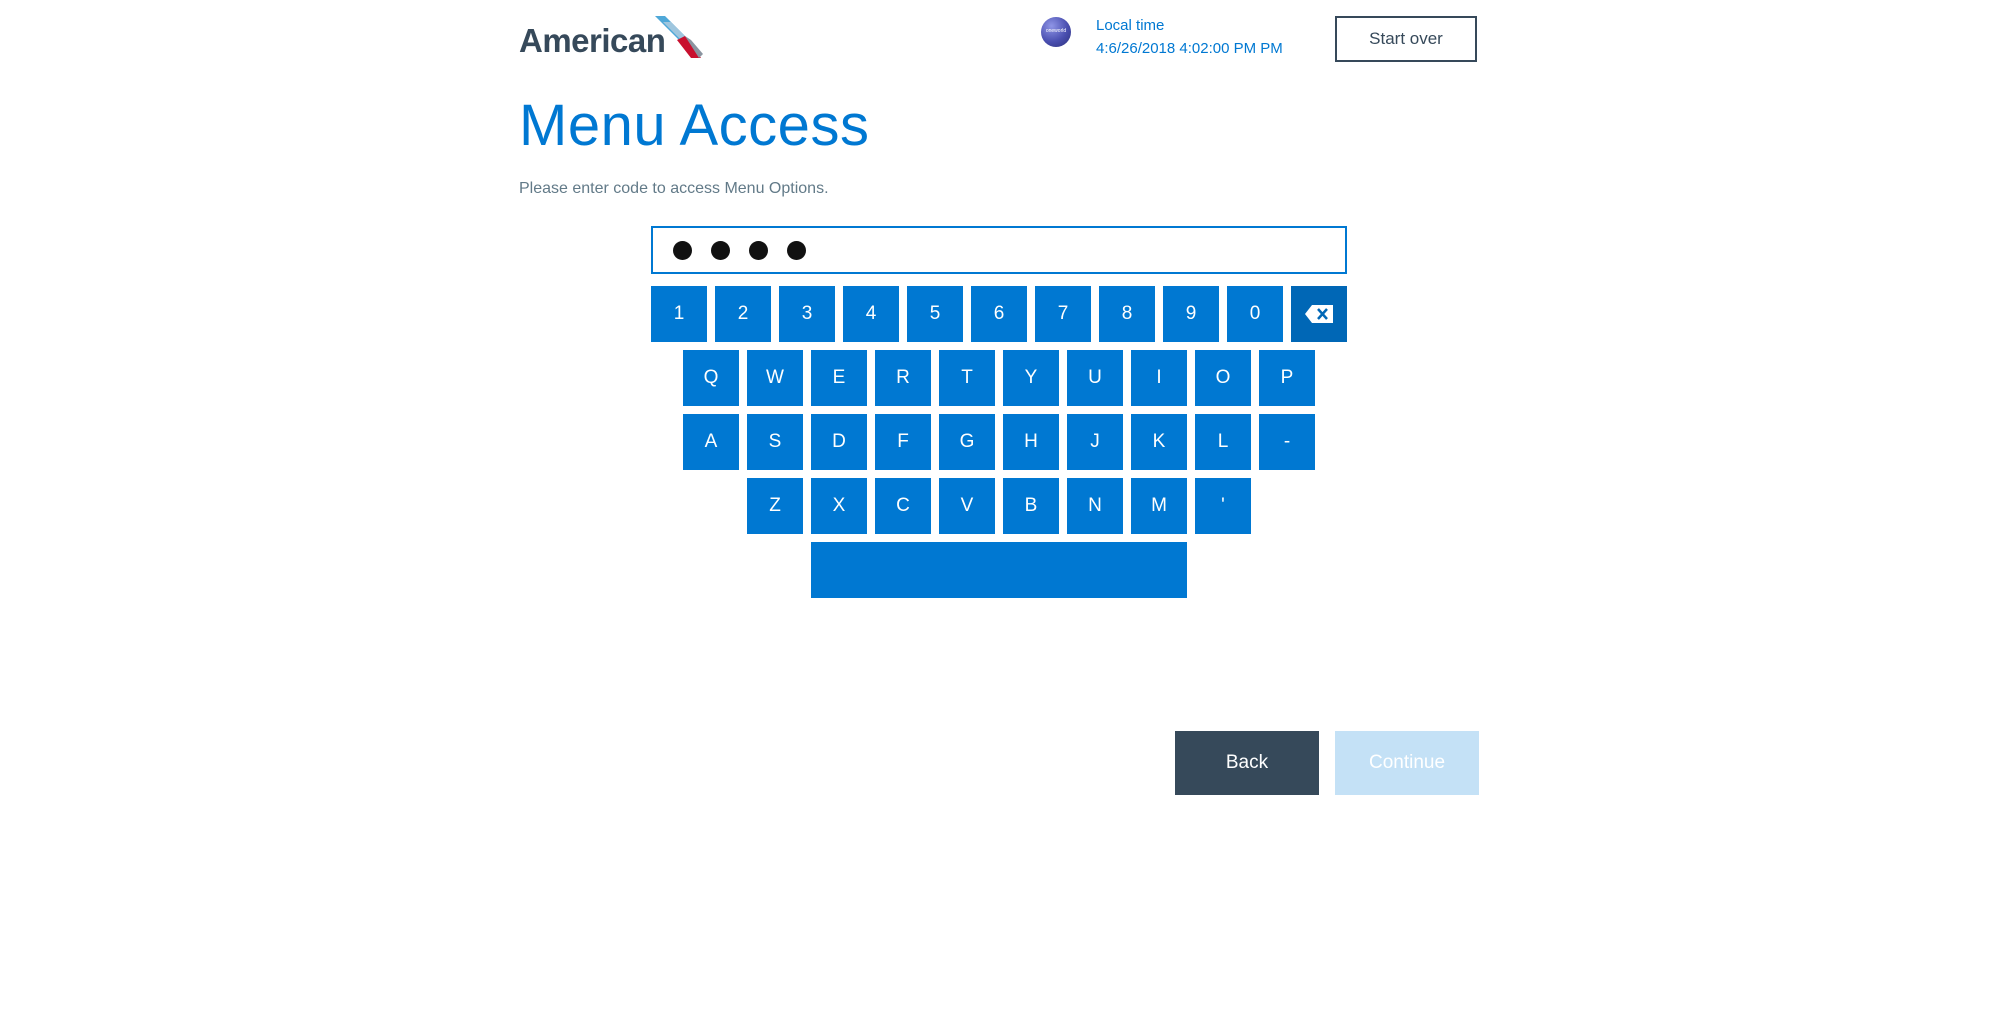 The height and width of the screenshot is (1024, 2000). What do you see at coordinates (743, 314) in the screenshot?
I see `key-2: 2` at bounding box center [743, 314].